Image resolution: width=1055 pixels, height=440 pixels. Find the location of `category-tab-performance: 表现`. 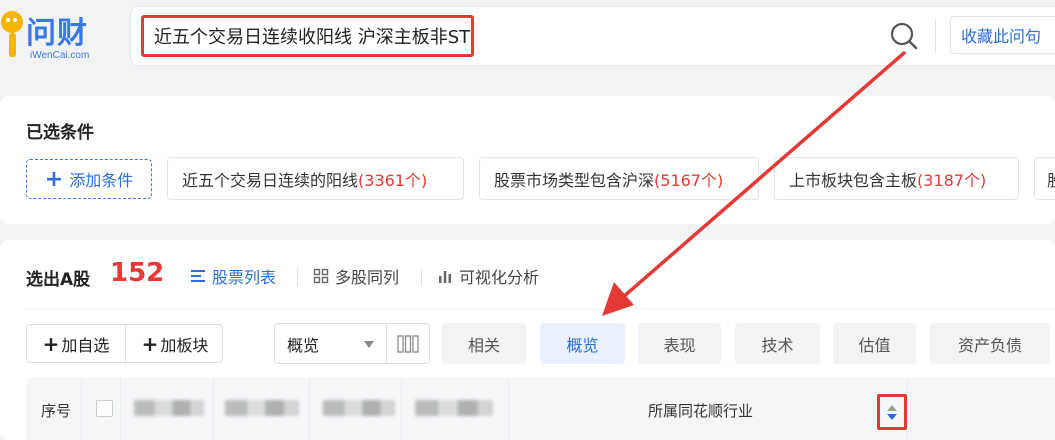

category-tab-performance: 表现 is located at coordinates (679, 343).